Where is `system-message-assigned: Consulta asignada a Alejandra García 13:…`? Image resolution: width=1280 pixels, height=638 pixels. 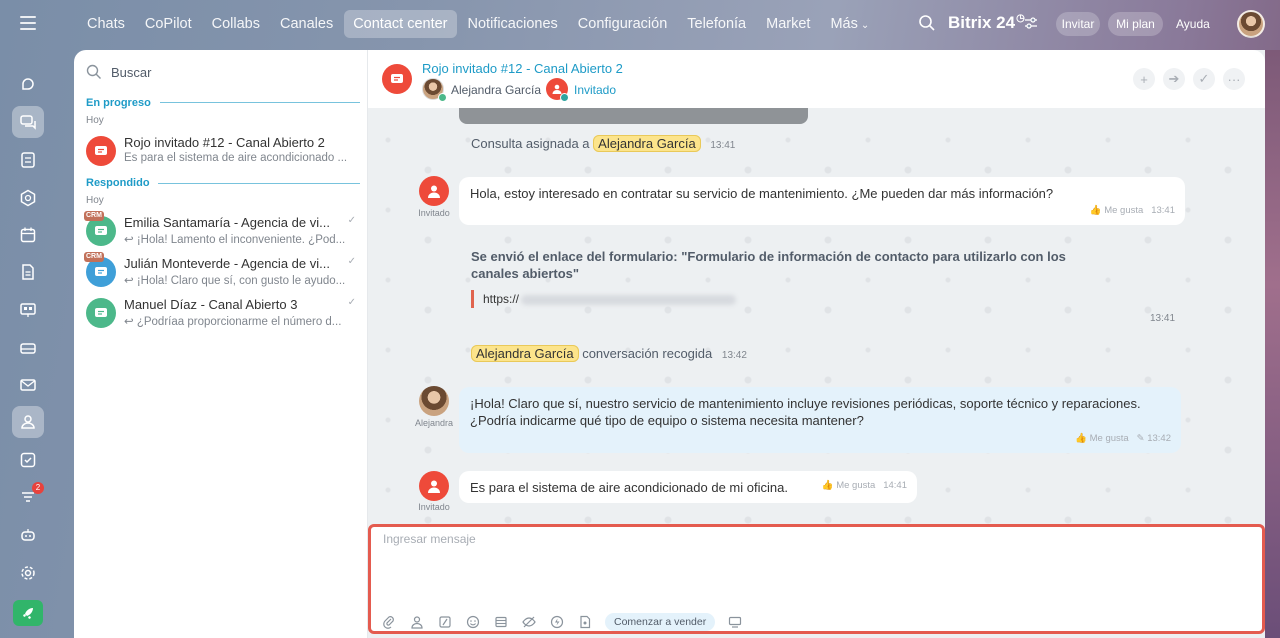
system-message-assigned: Consulta asignada a Alejandra García 13:… is located at coordinates (603, 143).